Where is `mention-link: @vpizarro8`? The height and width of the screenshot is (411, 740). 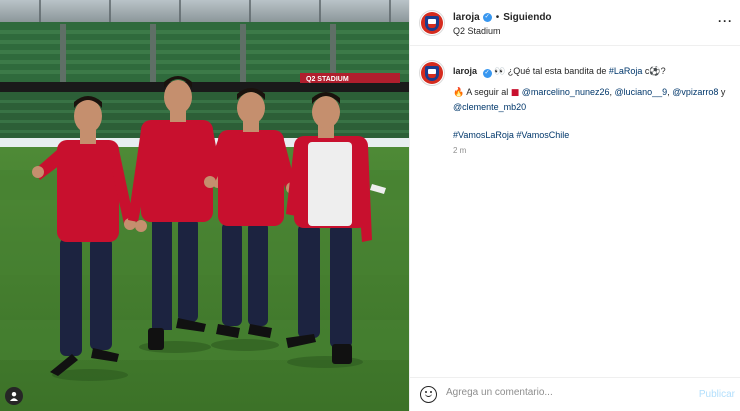 mention-link: @vpizarro8 is located at coordinates (695, 92).